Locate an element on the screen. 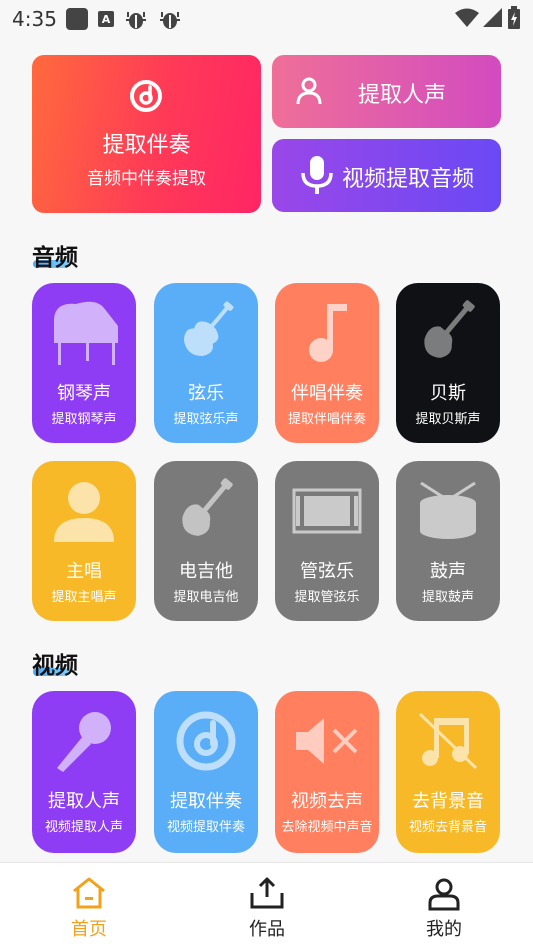  nav-mine-label: 我的 is located at coordinates (444, 929).